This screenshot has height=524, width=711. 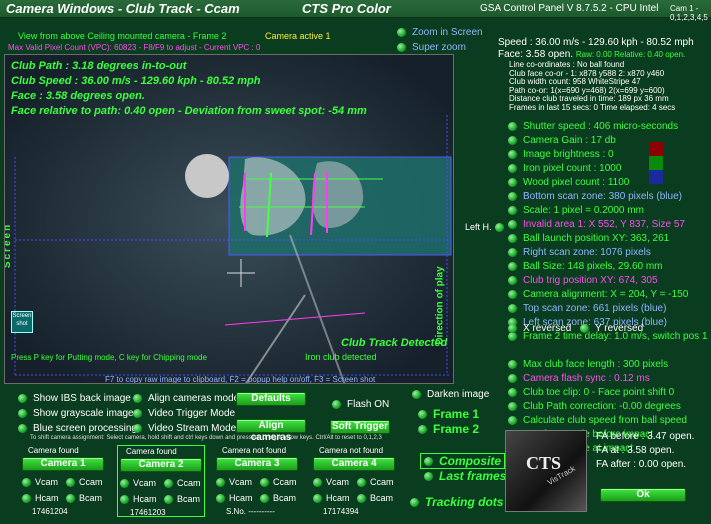 What do you see at coordinates (22, 322) in the screenshot?
I see `screenshot-button: Screen shot` at bounding box center [22, 322].